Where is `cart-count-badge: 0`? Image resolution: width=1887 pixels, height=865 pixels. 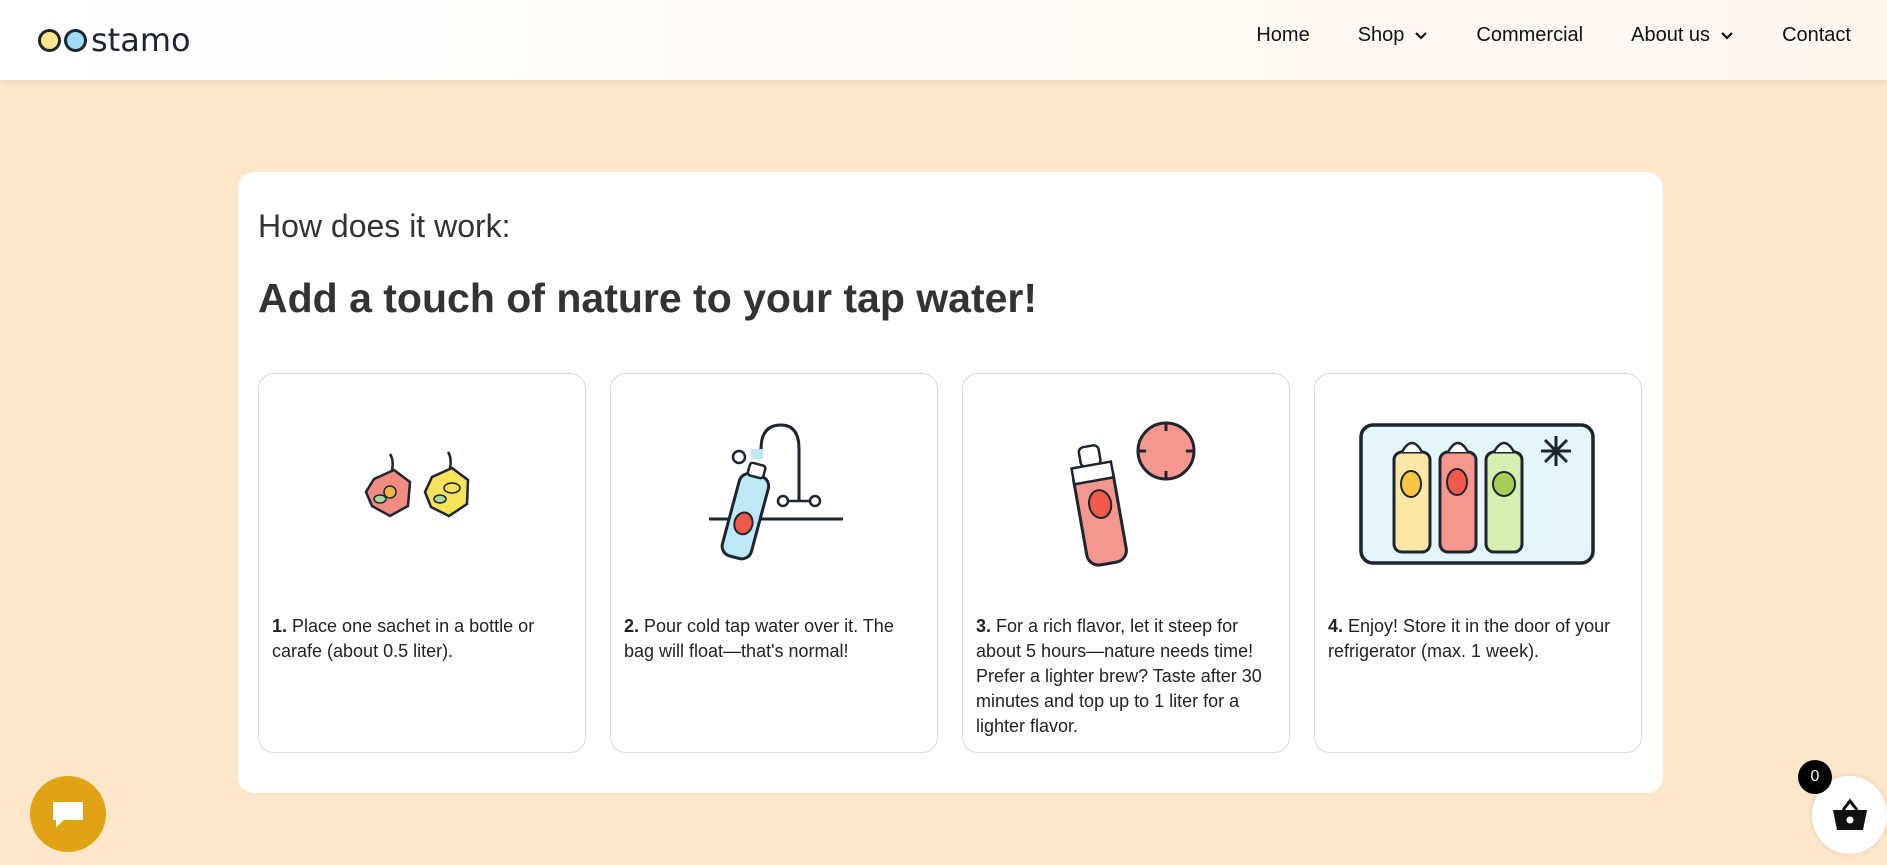
cart-count-badge: 0 is located at coordinates (1815, 777).